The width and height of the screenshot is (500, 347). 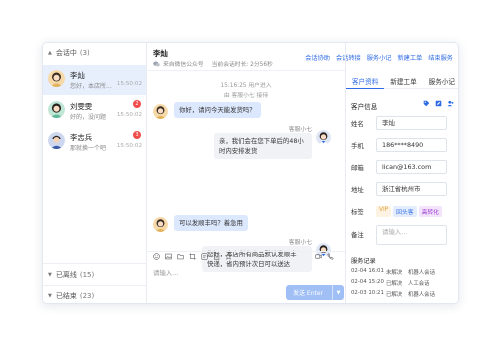 I want to click on section-actions, so click(x=436, y=103).